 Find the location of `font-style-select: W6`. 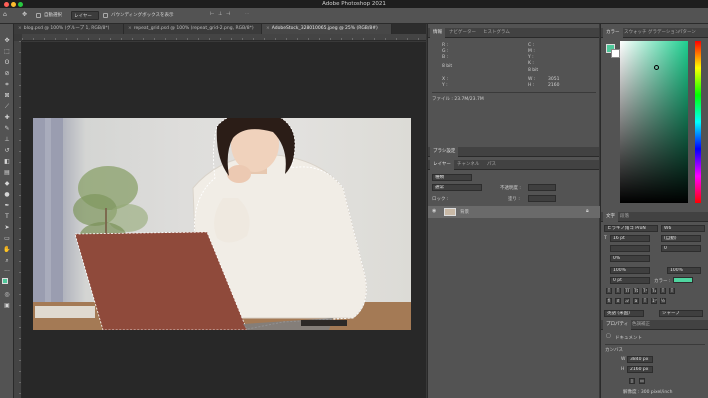

font-style-select: W6 is located at coordinates (683, 228).